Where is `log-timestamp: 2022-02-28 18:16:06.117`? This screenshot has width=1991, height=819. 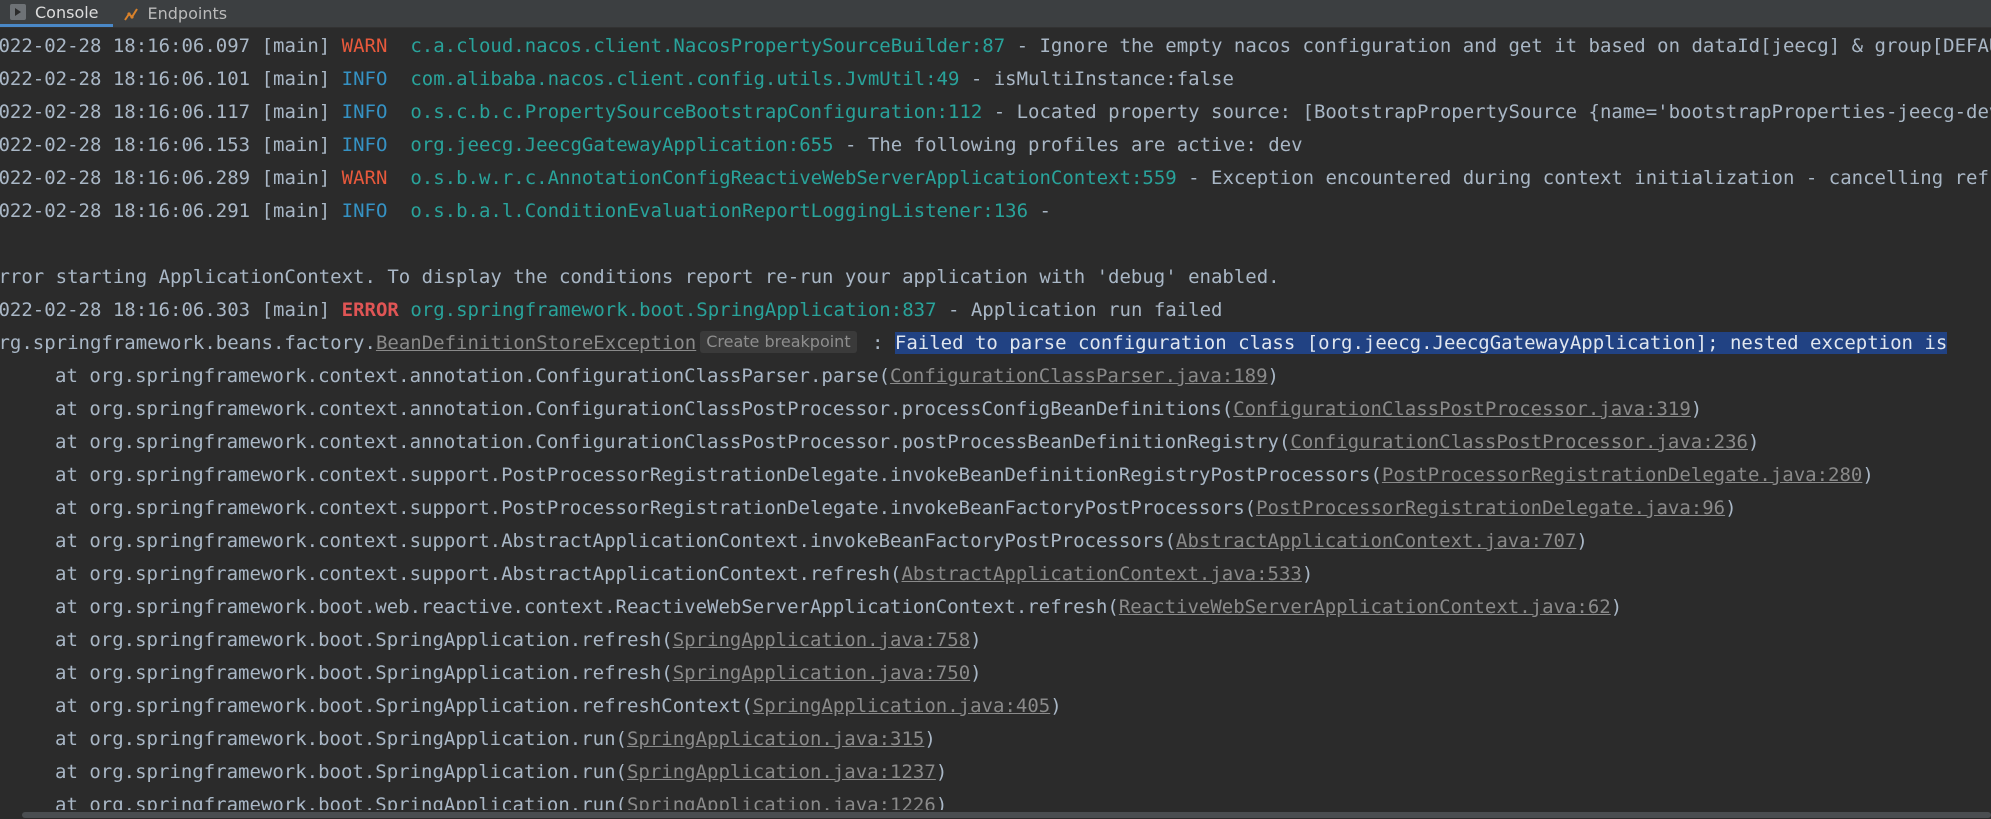 log-timestamp: 2022-02-28 18:16:06.117 is located at coordinates (125, 112).